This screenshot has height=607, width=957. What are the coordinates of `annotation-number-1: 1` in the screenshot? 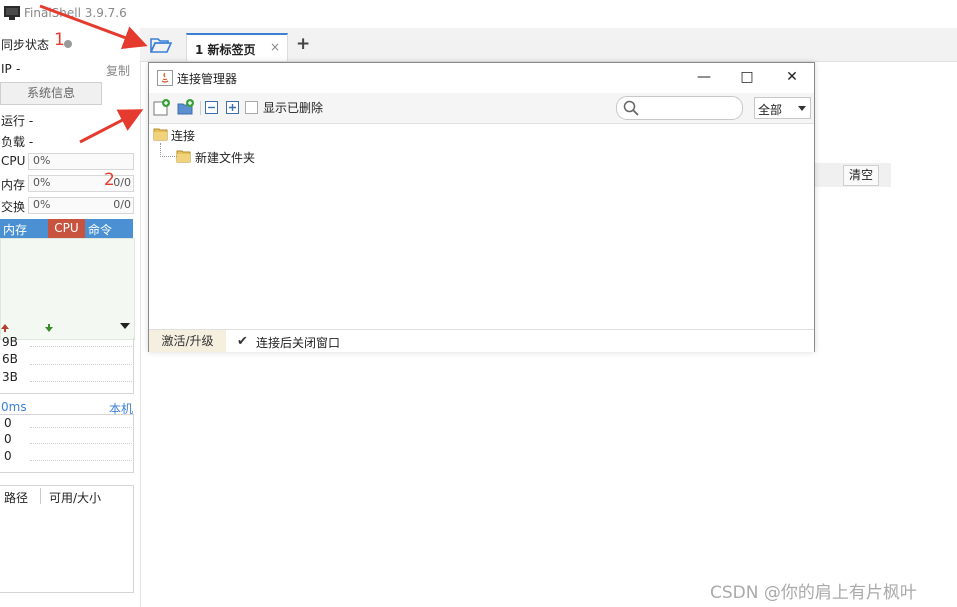 It's located at (59, 40).